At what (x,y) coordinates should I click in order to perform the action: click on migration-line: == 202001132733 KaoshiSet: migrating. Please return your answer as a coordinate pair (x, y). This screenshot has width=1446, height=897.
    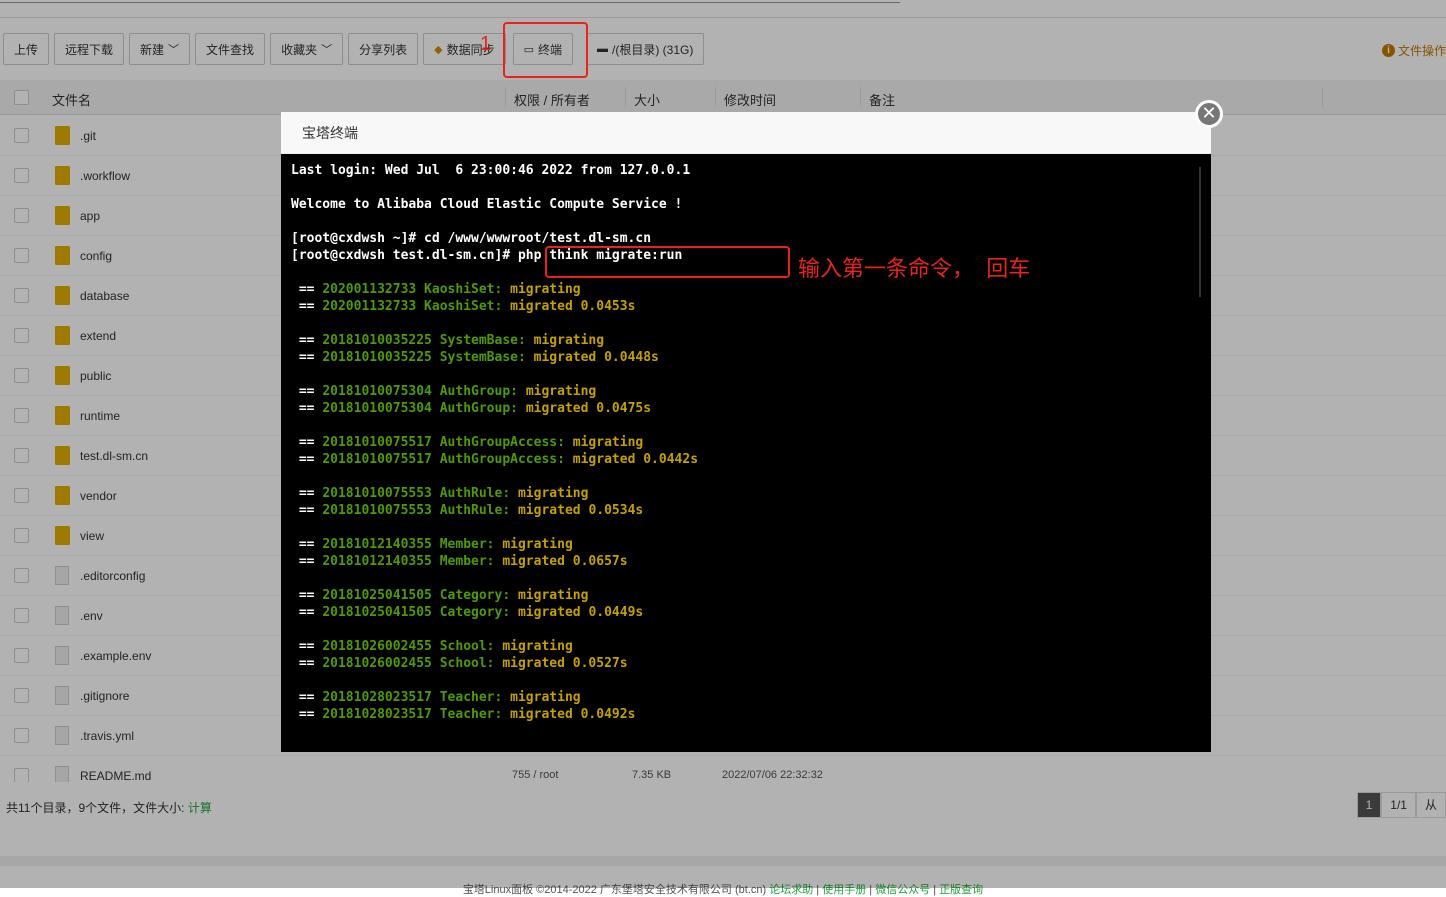
    Looking at the image, I should click on (436, 289).